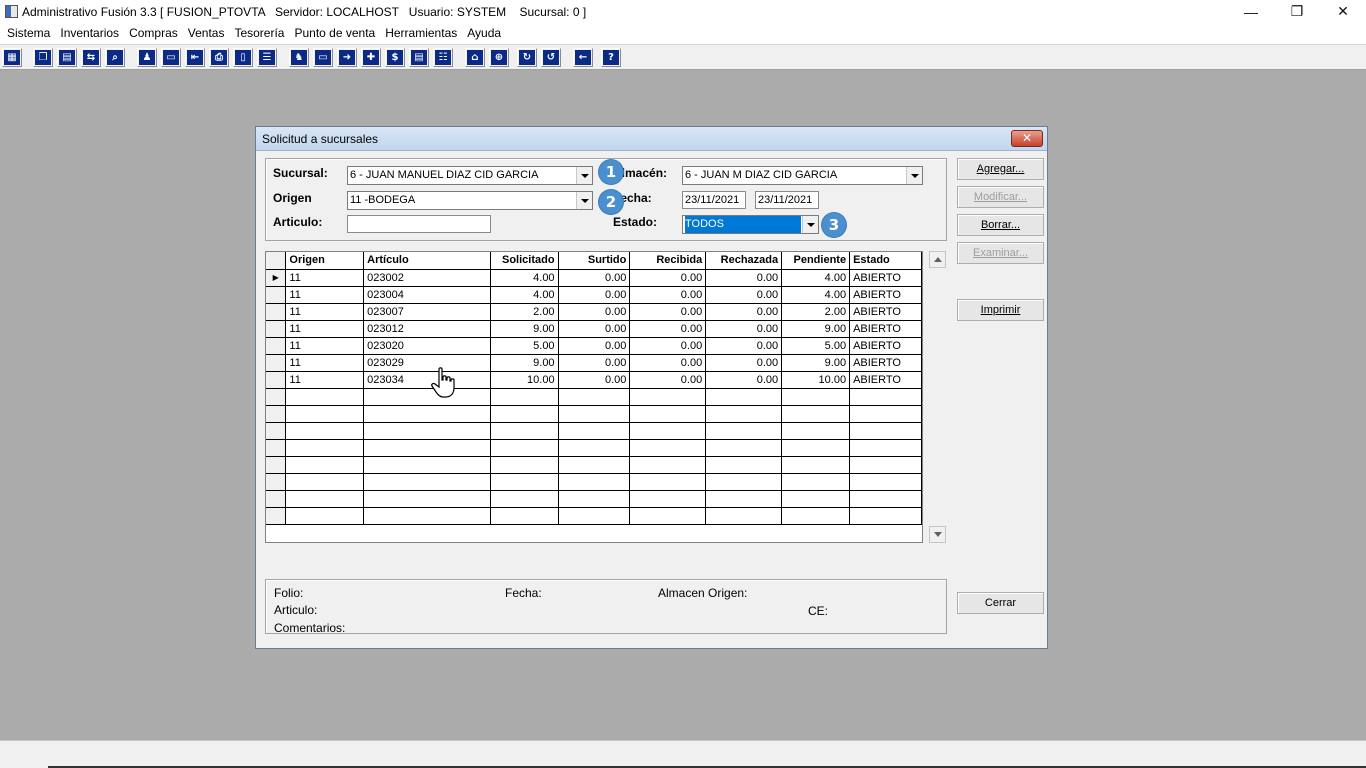 The width and height of the screenshot is (1366, 768). I want to click on table-row: 11 023004 4.00 0.00 0.00 0.00 4.00 ABIERTO, so click(594, 295).